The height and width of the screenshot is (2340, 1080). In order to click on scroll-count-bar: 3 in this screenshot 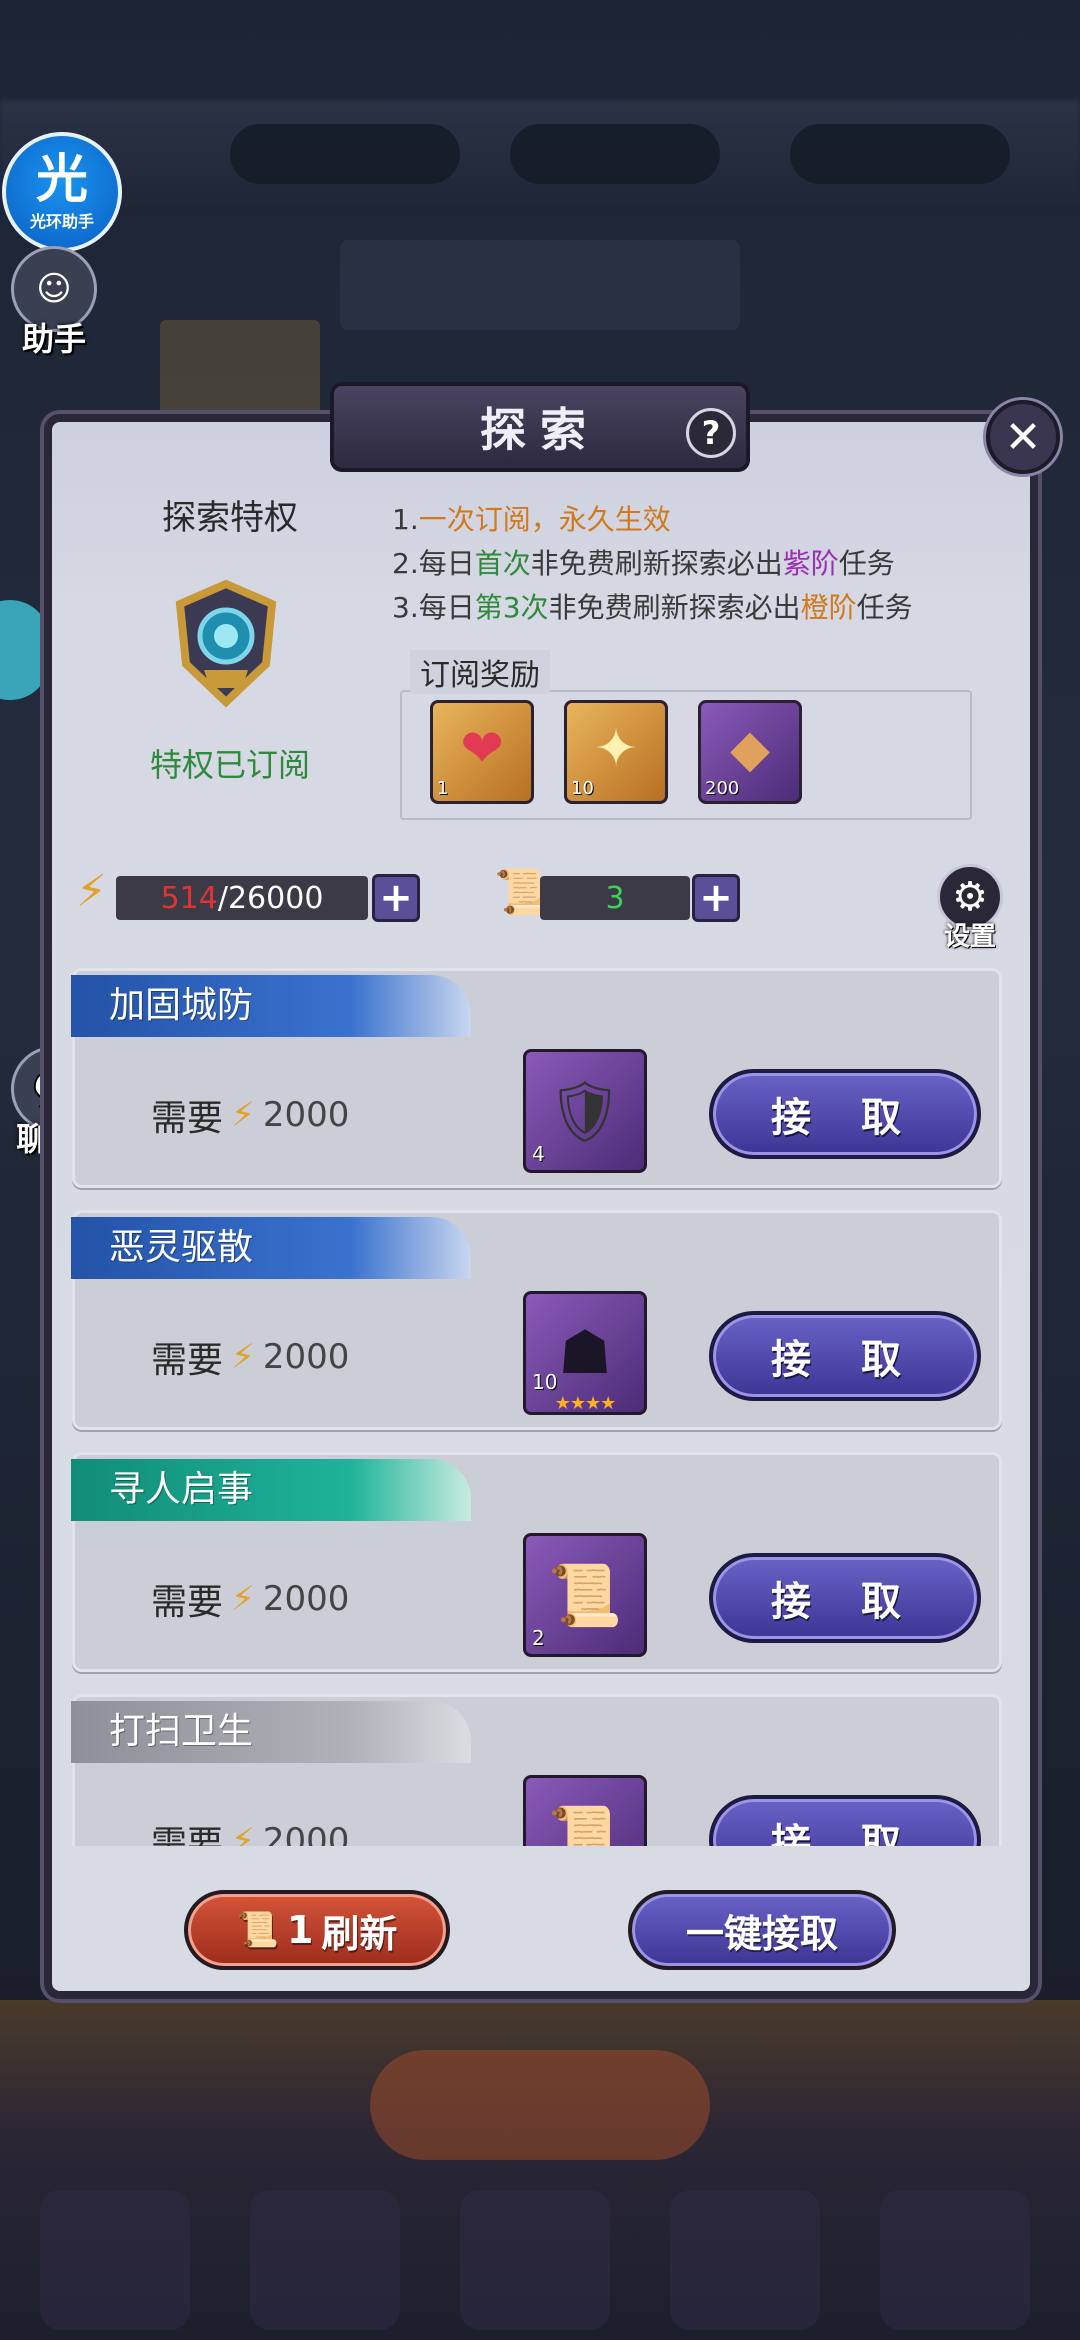, I will do `click(615, 898)`.